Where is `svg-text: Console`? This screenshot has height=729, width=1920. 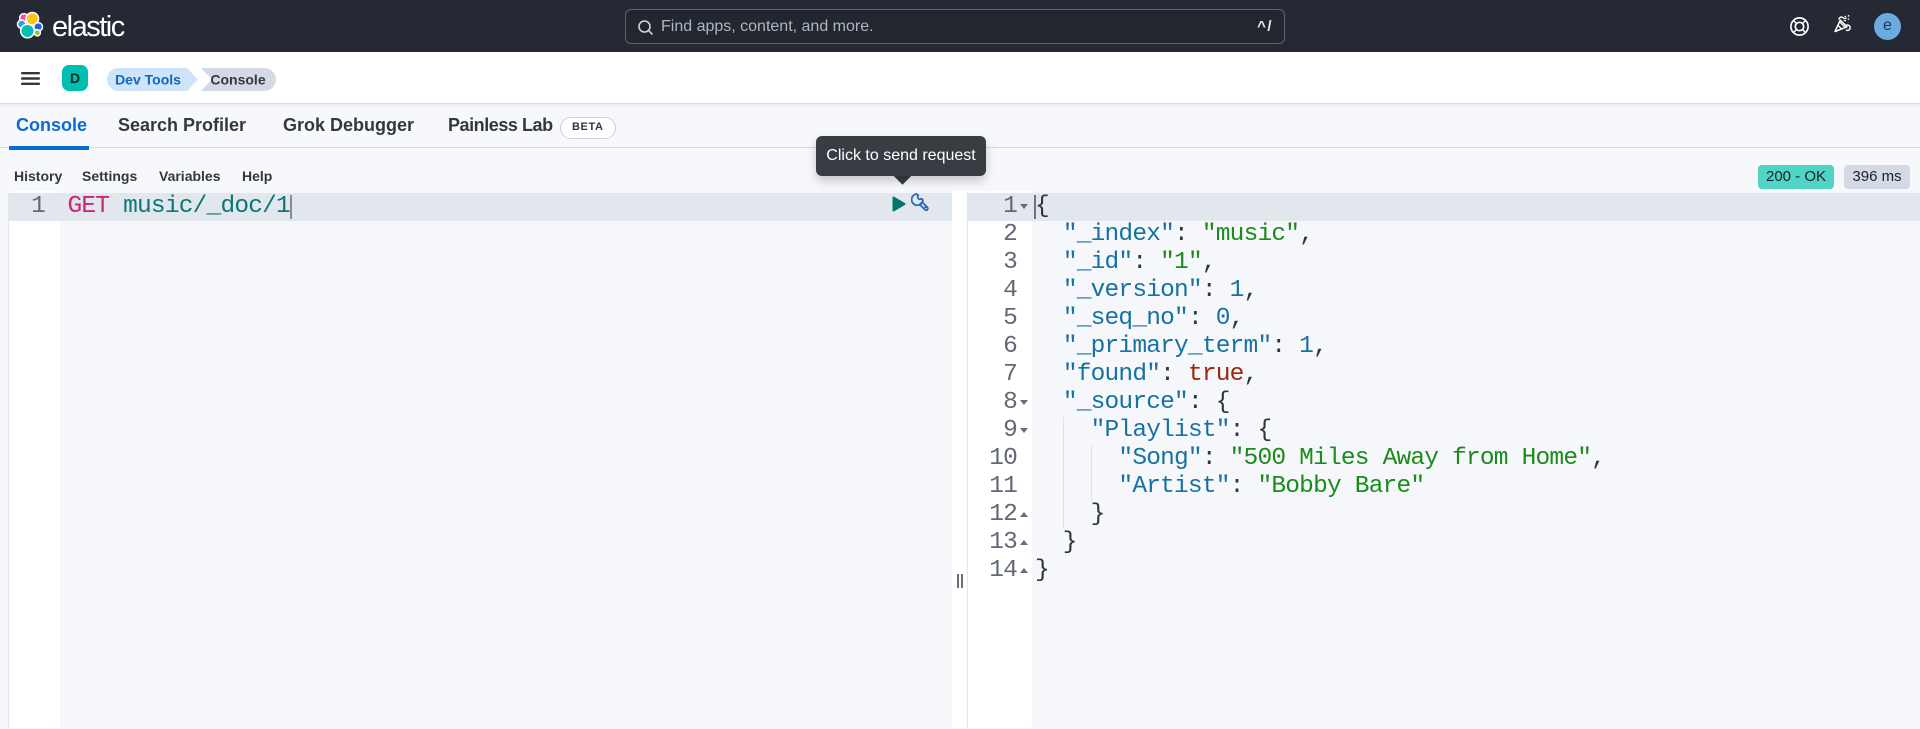
svg-text: Console is located at coordinates (237, 80).